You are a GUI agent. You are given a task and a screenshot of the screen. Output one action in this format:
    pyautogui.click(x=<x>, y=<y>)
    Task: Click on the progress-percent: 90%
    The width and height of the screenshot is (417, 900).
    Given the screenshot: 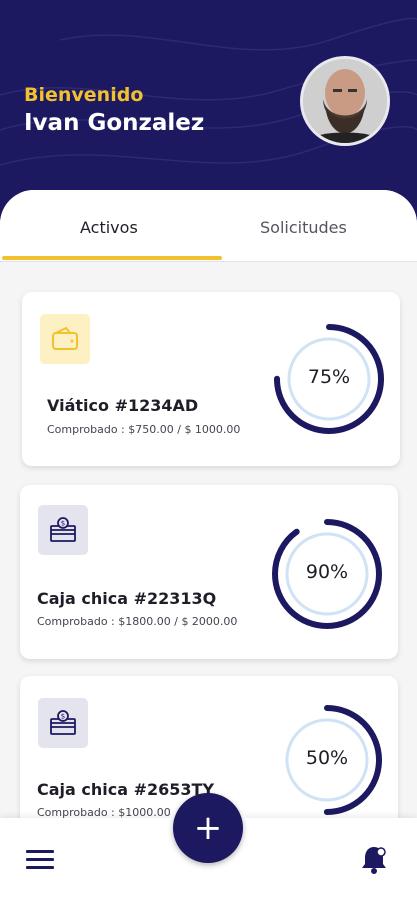 What is the action you would take?
    pyautogui.click(x=327, y=572)
    